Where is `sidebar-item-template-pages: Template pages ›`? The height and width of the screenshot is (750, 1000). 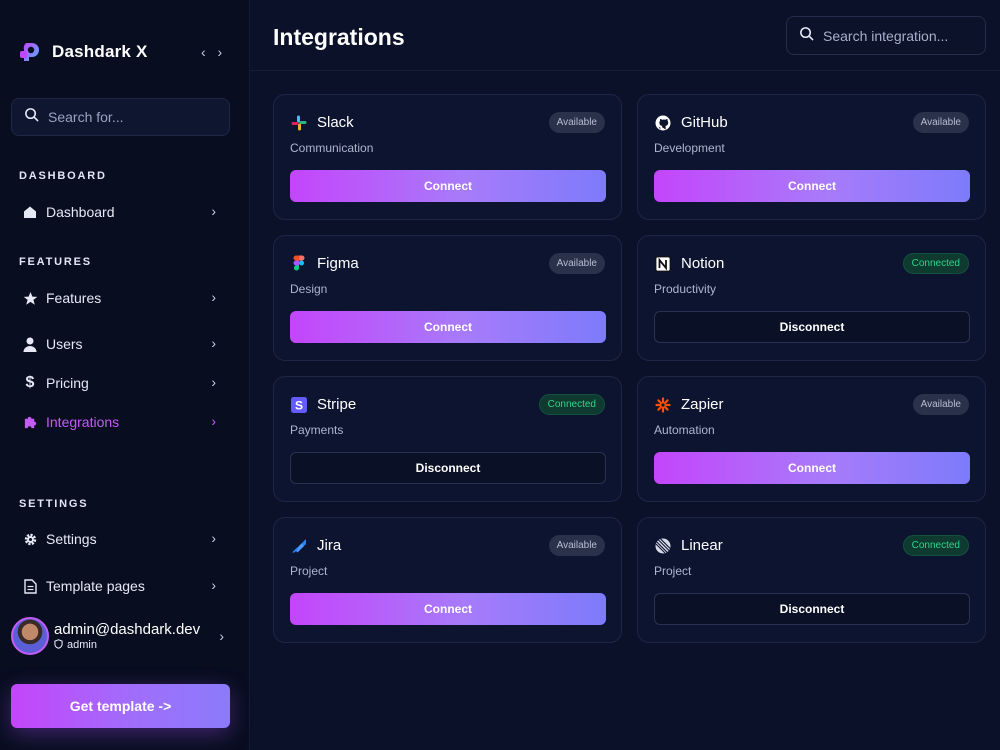 sidebar-item-template-pages: Template pages › is located at coordinates (122, 586).